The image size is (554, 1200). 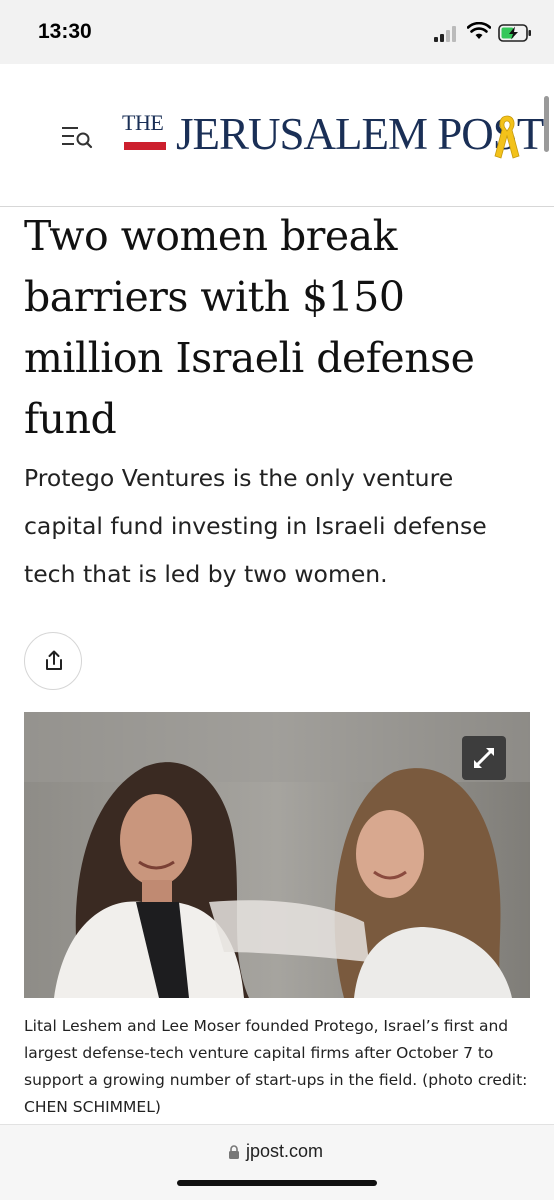 What do you see at coordinates (277, 1183) in the screenshot?
I see `home-indicator` at bounding box center [277, 1183].